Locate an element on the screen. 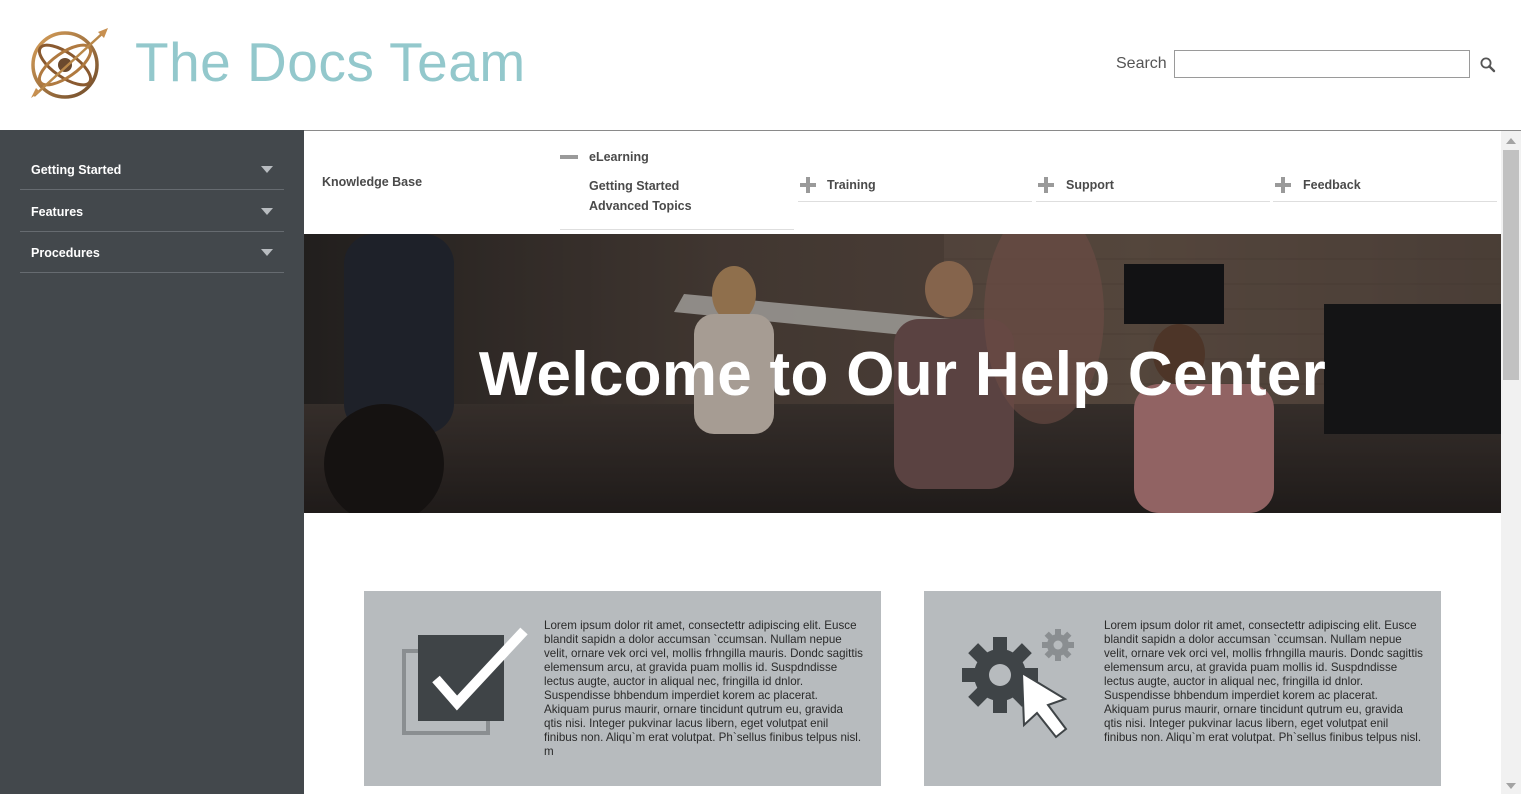 Image resolution: width=1521 pixels, height=794 pixels. hero-title: Welcome to Our Help Center is located at coordinates (902, 374).